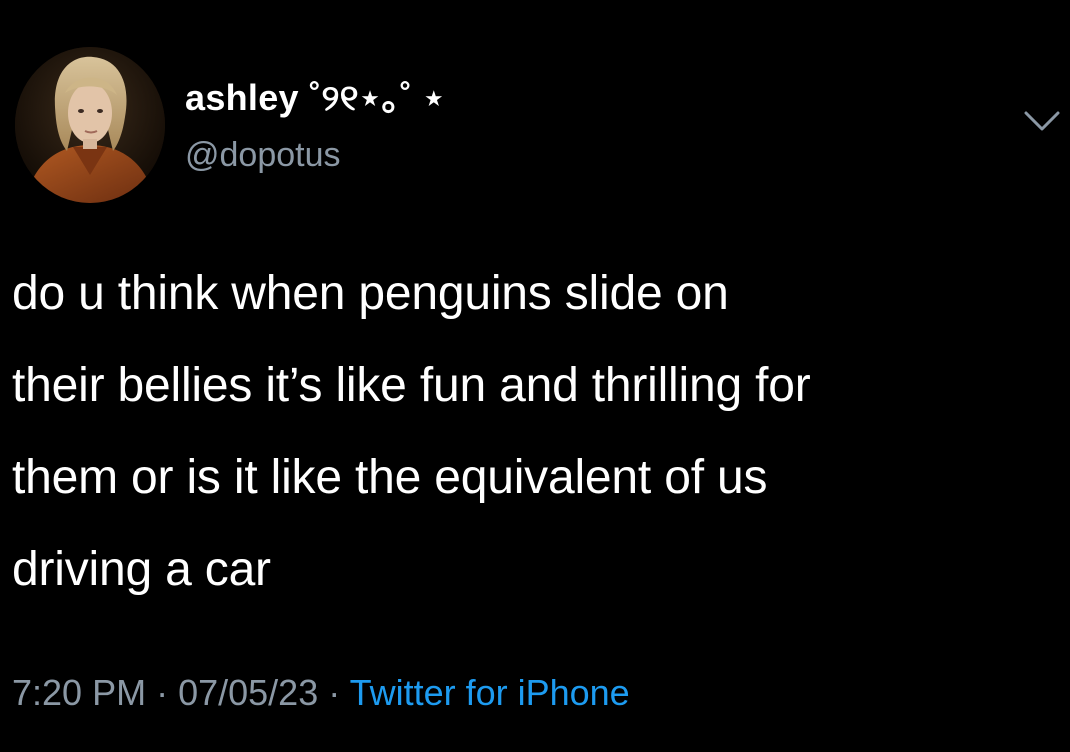 This screenshot has height=752, width=1070. I want to click on tweet-source-link: Twitter for iPhone, so click(490, 692).